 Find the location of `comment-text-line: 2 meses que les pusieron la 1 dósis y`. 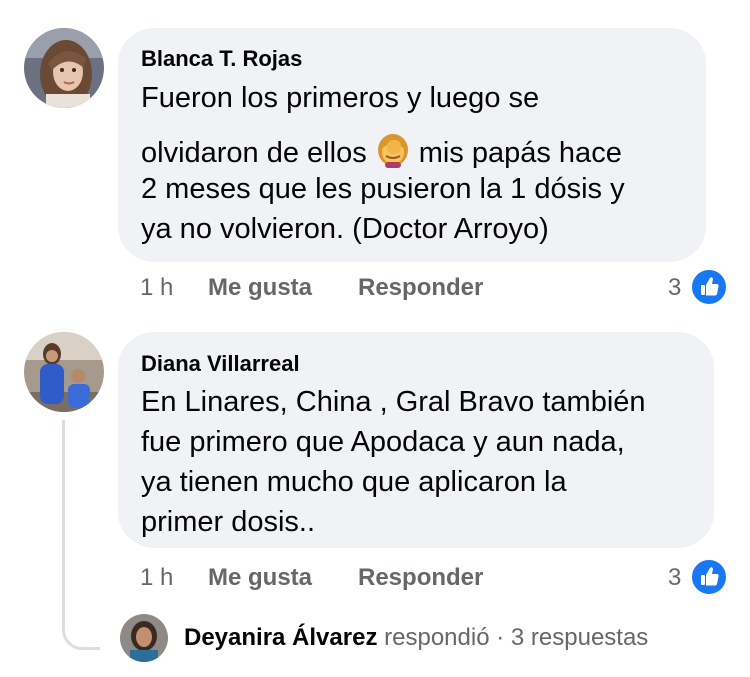

comment-text-line: 2 meses que les pusieron la 1 dósis y is located at coordinates (383, 189).